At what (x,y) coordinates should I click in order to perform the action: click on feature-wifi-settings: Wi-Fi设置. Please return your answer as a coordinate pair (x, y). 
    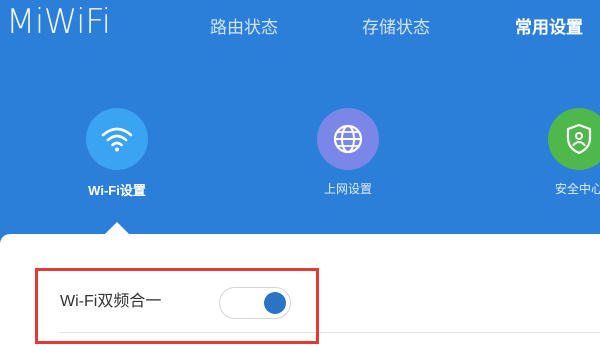
    Looking at the image, I should click on (117, 153).